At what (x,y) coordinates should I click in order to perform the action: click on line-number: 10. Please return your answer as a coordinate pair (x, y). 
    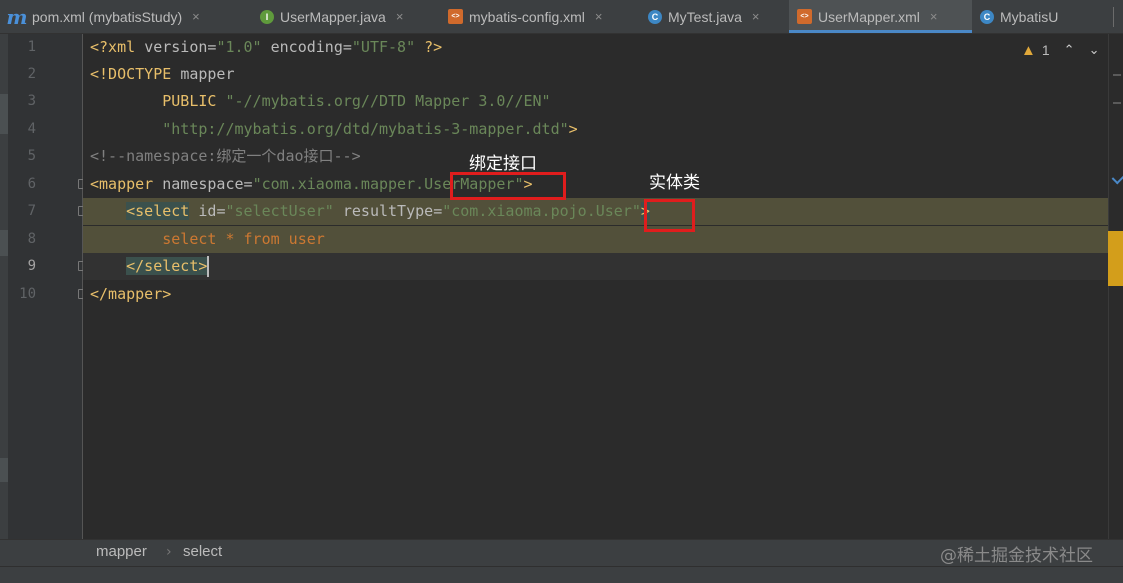
    Looking at the image, I should click on (27, 294).